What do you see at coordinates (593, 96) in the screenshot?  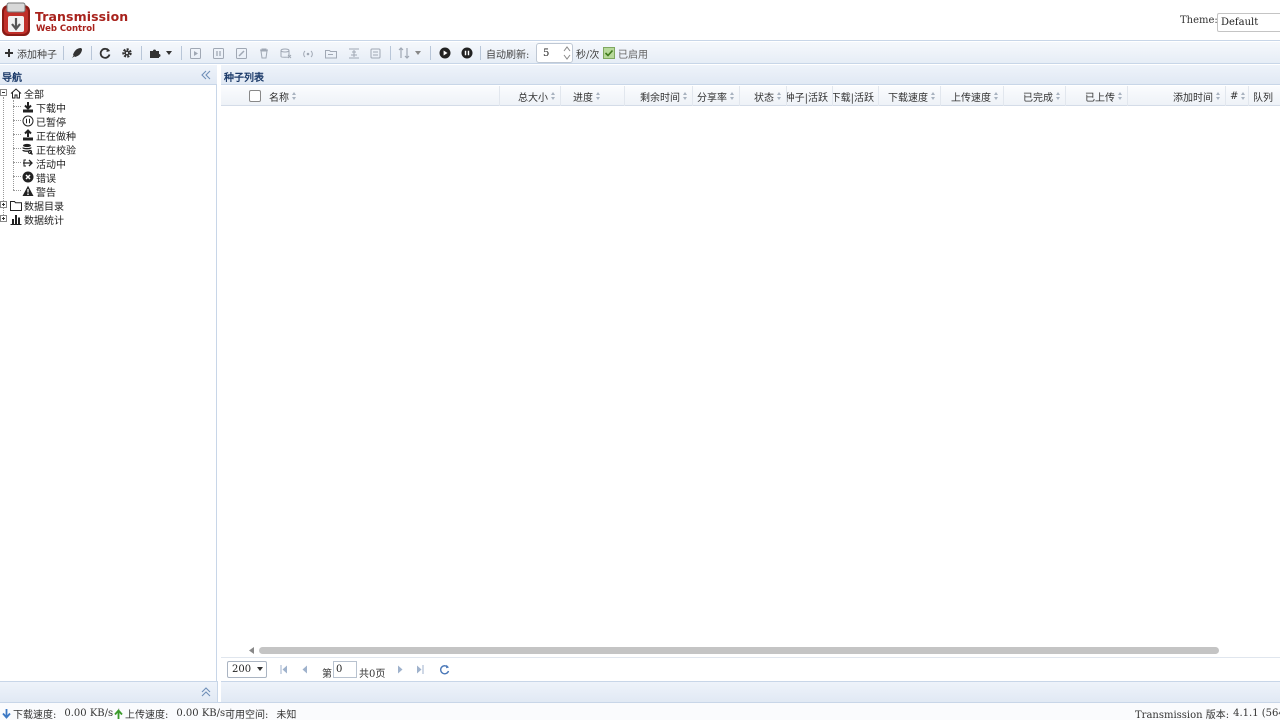 I see `column-progress: 进度` at bounding box center [593, 96].